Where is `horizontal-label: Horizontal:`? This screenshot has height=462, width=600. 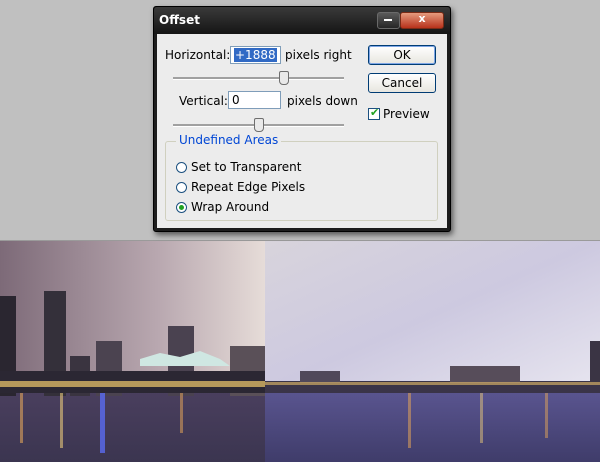 horizontal-label: Horizontal: is located at coordinates (198, 55).